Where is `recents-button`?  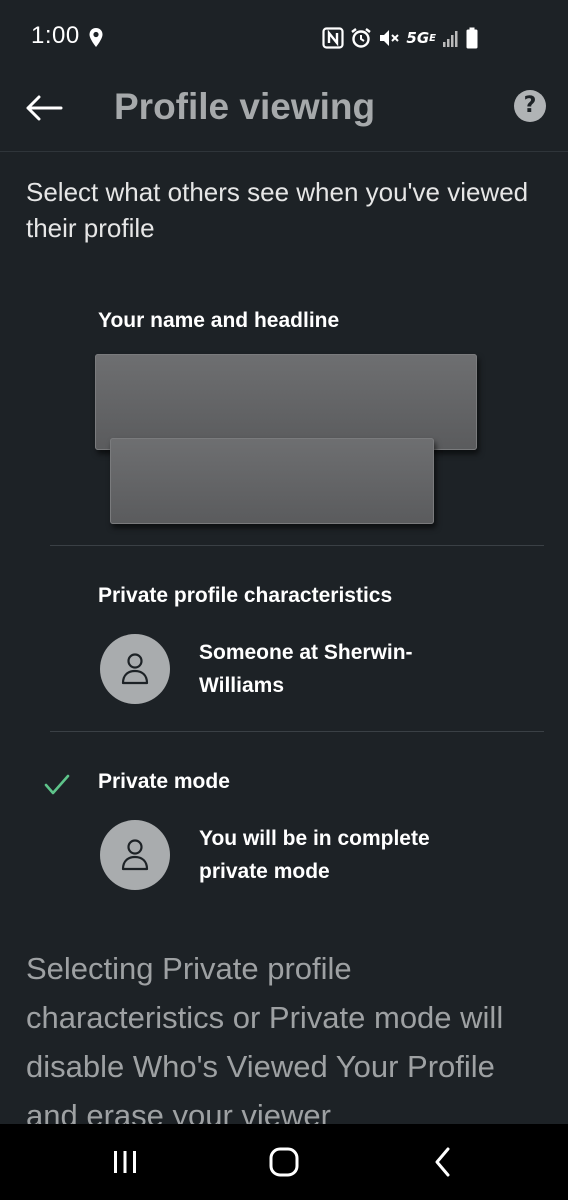
recents-button is located at coordinates (125, 1162).